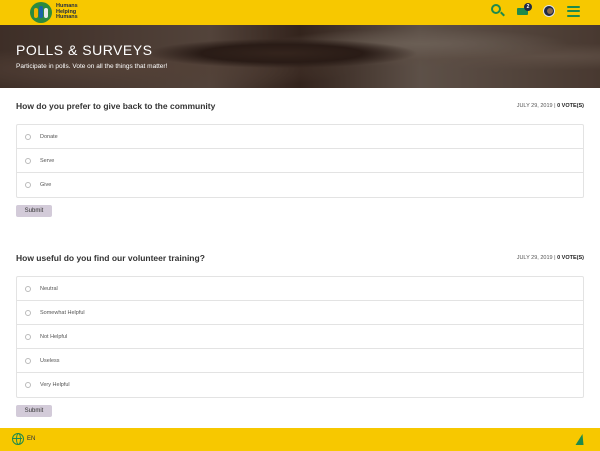 This screenshot has width=600, height=451. What do you see at coordinates (49, 136) in the screenshot?
I see `option-label: Donate` at bounding box center [49, 136].